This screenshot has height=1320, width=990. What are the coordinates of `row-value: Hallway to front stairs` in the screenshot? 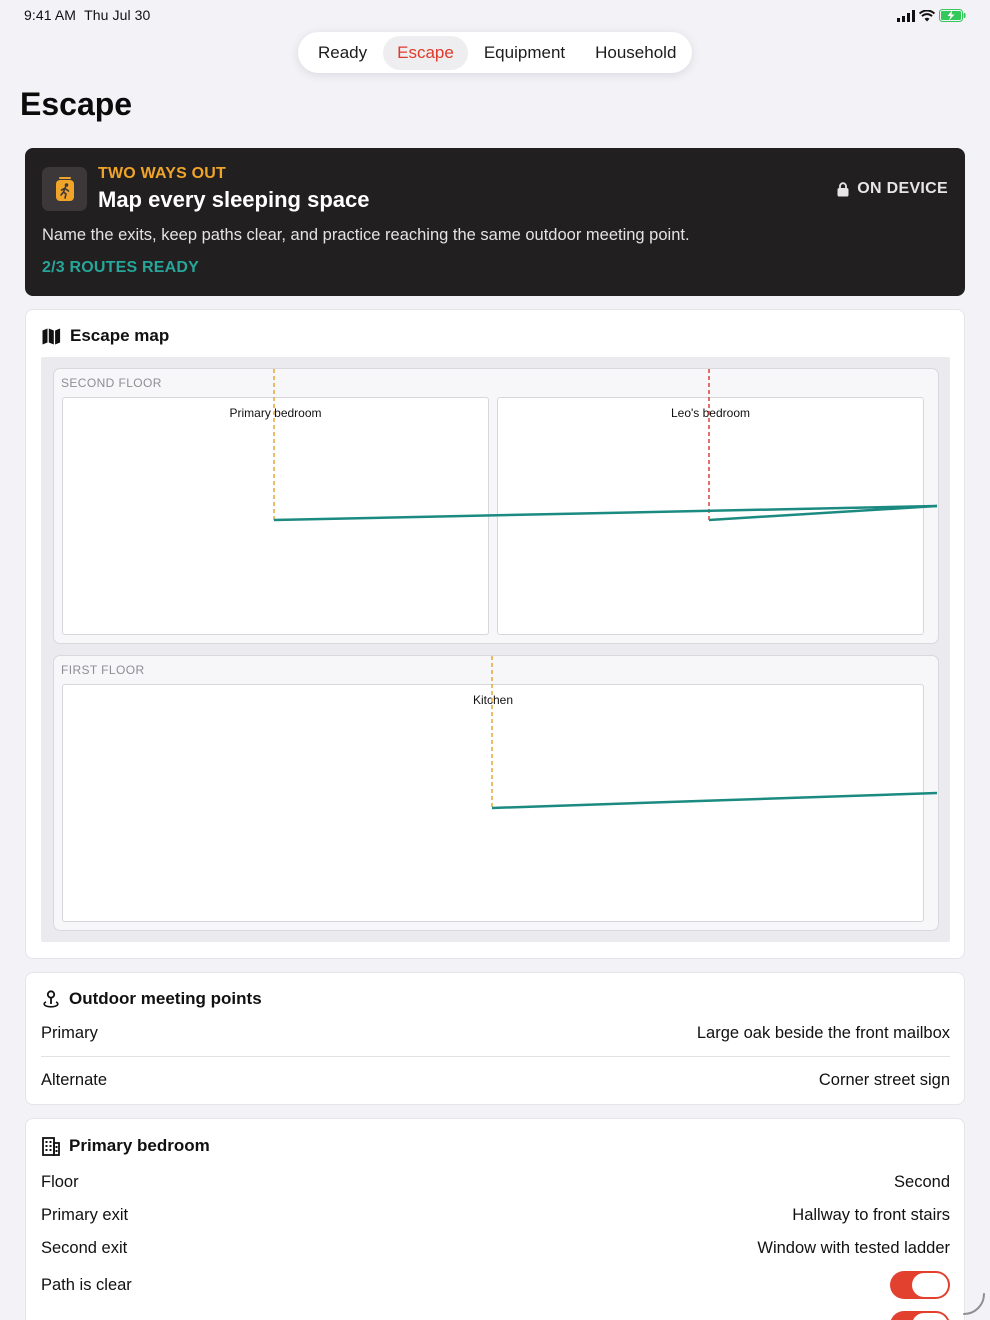 It's located at (871, 1215).